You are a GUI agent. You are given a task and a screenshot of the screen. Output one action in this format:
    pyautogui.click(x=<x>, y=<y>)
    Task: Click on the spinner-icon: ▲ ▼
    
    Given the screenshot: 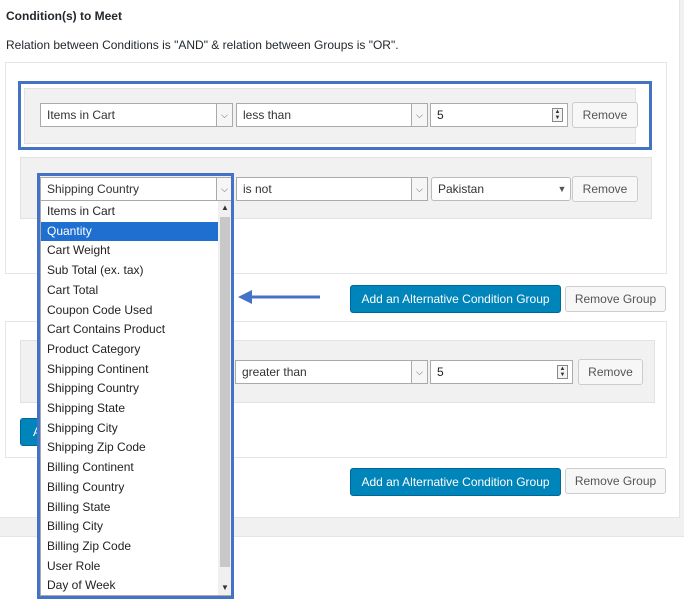 What is the action you would take?
    pyautogui.click(x=562, y=372)
    